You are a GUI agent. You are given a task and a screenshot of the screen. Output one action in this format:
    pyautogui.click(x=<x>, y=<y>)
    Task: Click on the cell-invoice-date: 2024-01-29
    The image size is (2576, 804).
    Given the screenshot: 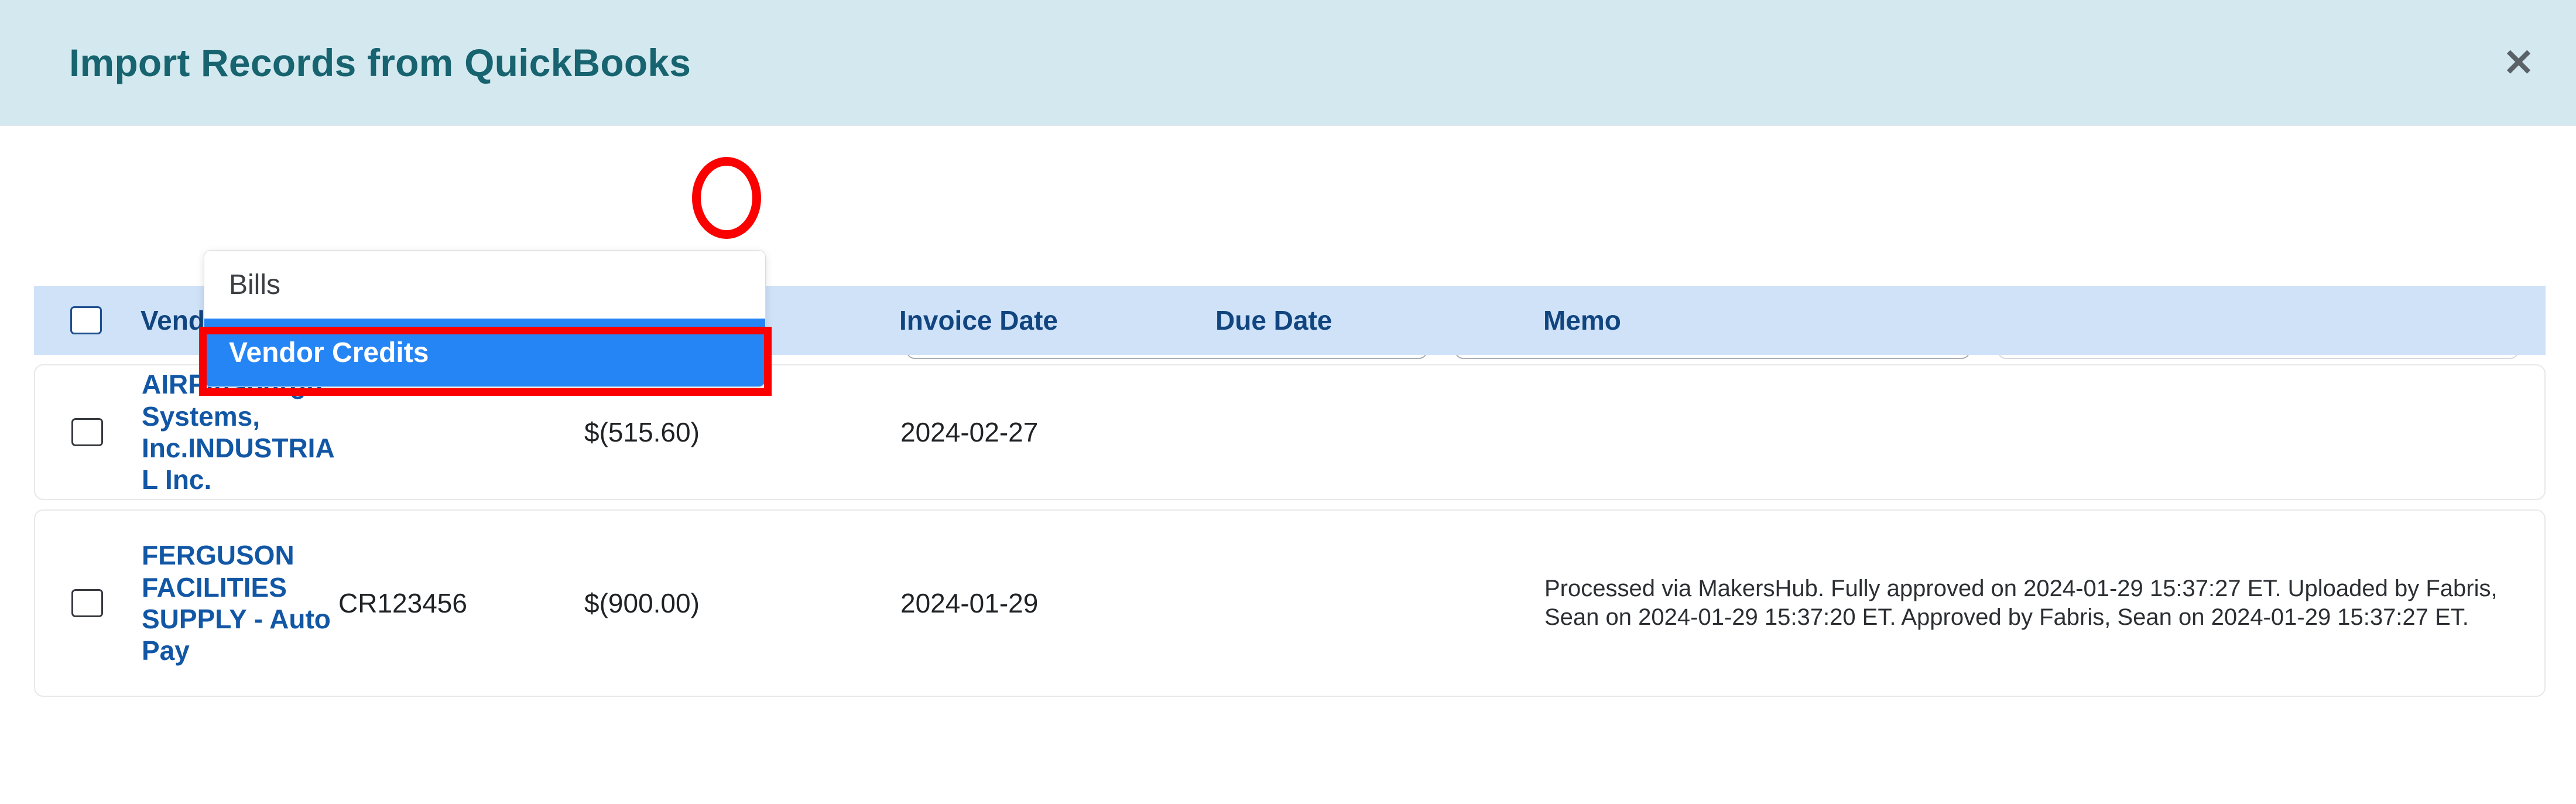 What is the action you would take?
    pyautogui.click(x=969, y=603)
    